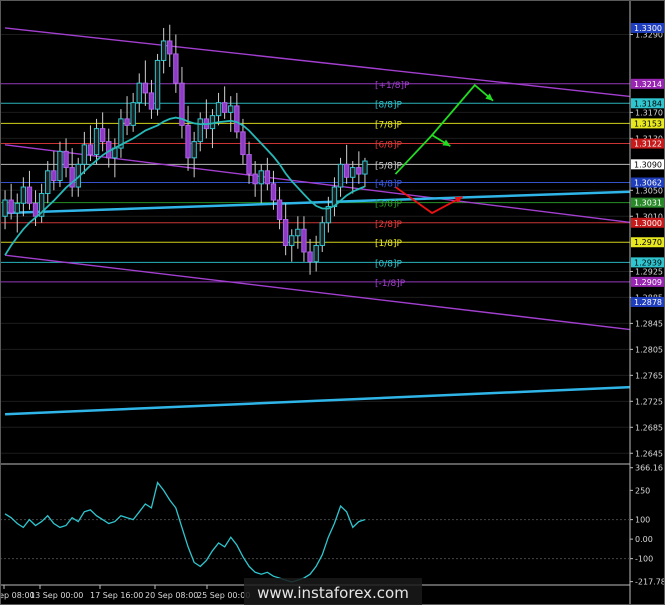 This screenshot has height=605, width=665. Describe the element at coordinates (648, 203) in the screenshot. I see `price-marker-label: 1.3031` at that location.